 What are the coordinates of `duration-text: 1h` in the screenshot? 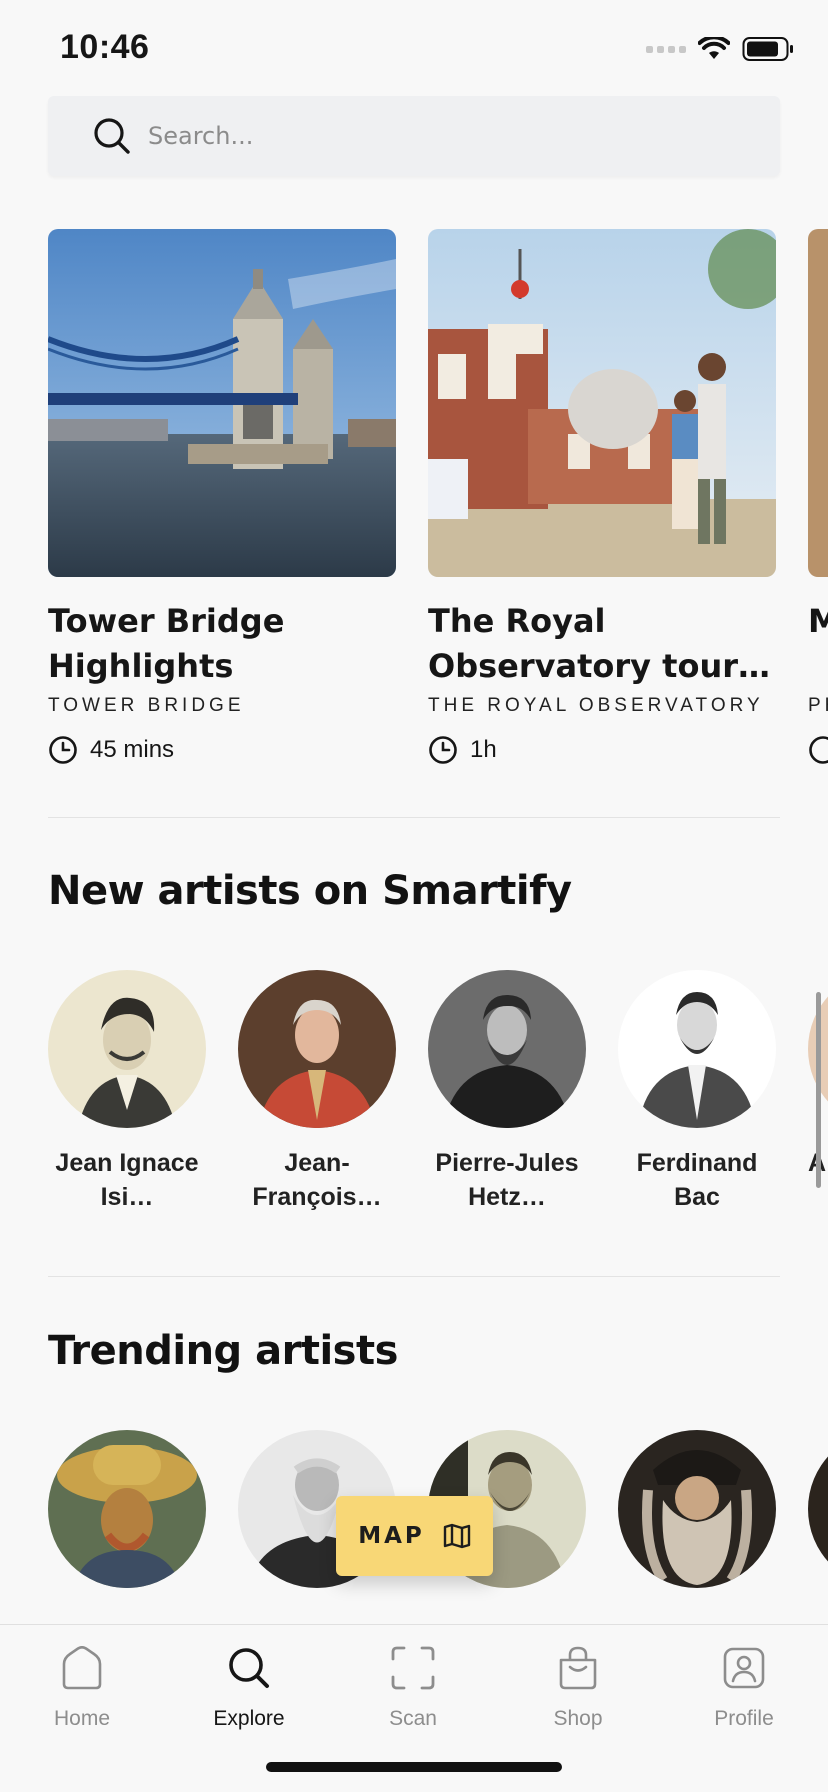 It's located at (483, 749).